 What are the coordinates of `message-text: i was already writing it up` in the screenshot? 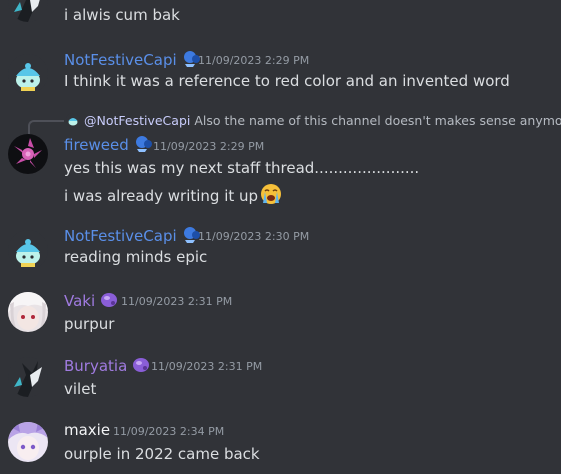 It's located at (173, 194).